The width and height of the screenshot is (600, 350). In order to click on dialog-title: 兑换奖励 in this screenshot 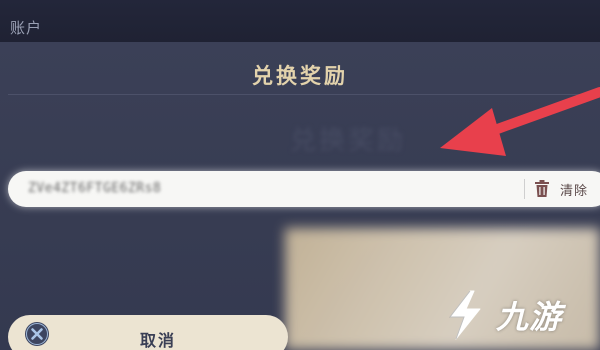, I will do `click(300, 76)`.